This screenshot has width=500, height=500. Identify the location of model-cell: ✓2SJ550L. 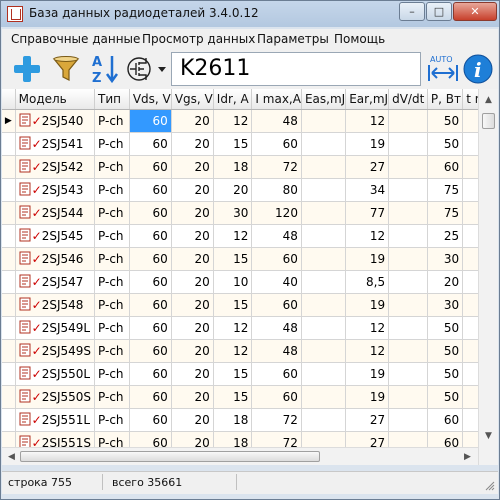
(55, 374).